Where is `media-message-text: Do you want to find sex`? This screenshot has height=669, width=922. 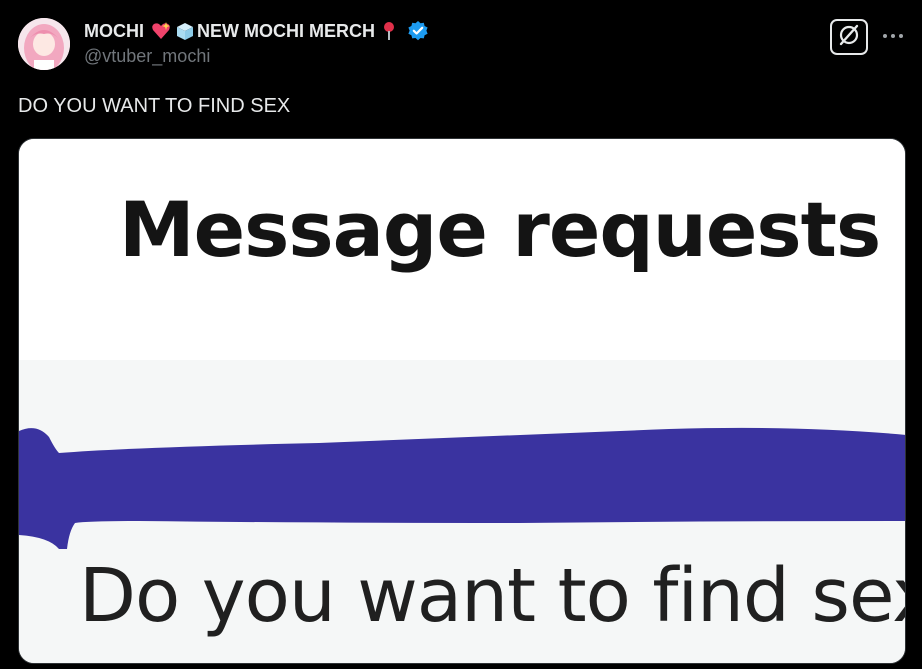 media-message-text: Do you want to find sex is located at coordinates (492, 596).